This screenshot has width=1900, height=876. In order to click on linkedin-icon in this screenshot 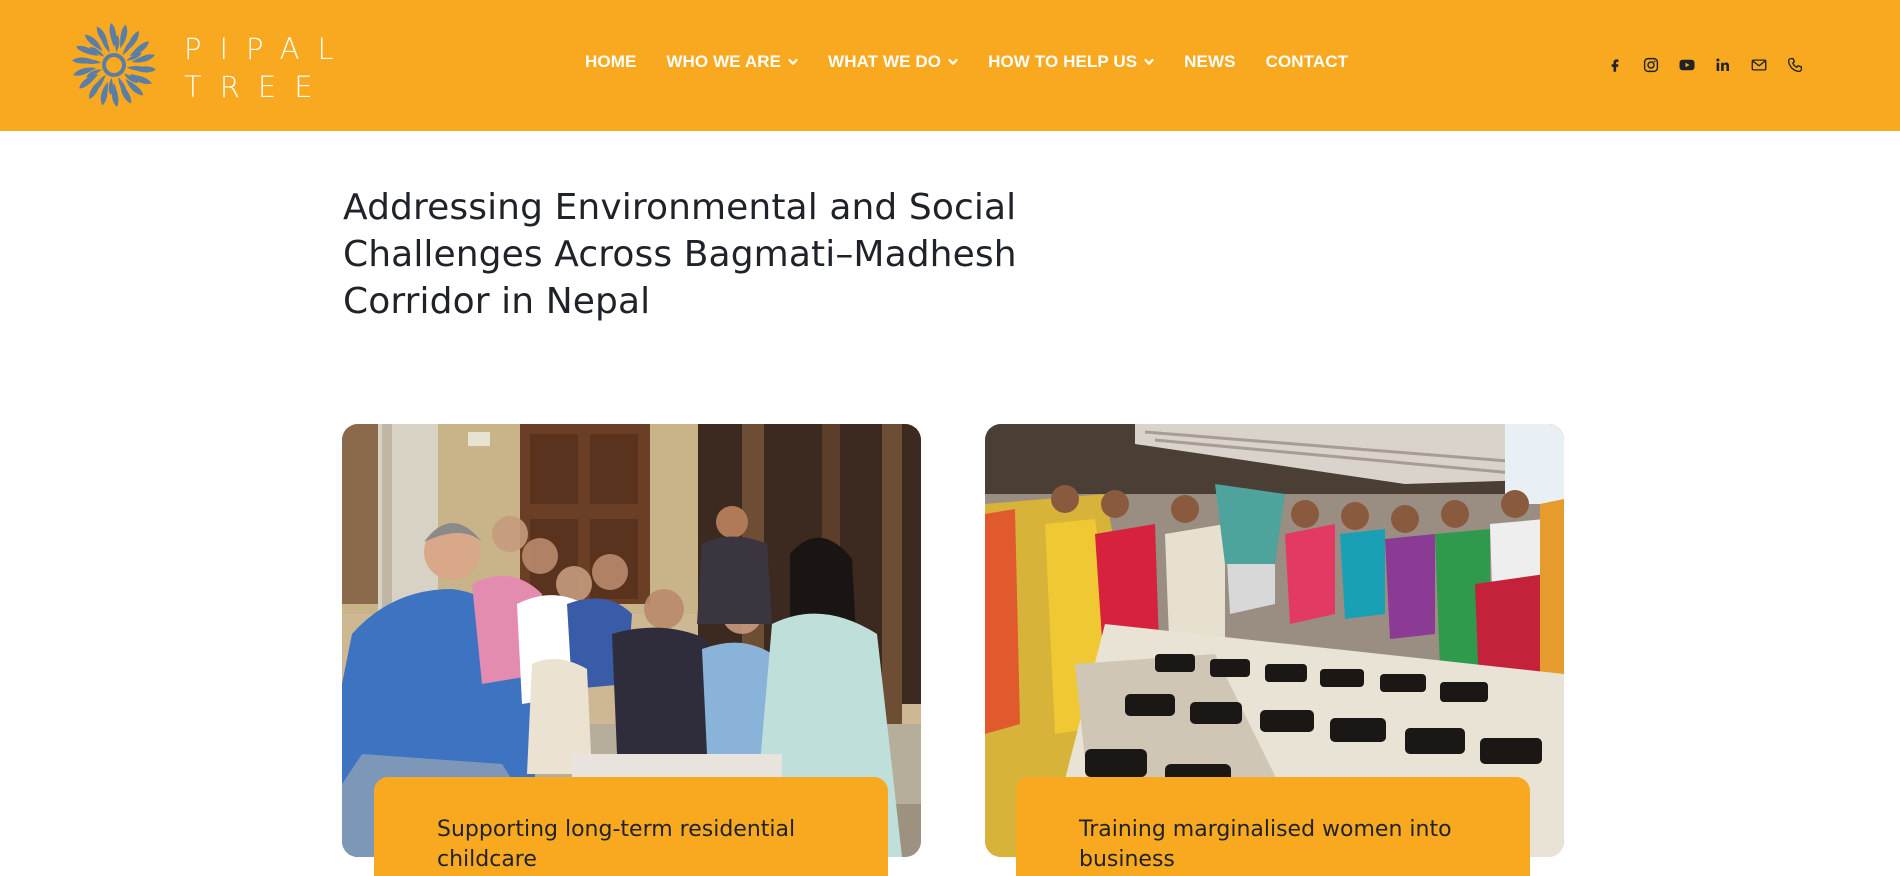, I will do `click(1723, 65)`.